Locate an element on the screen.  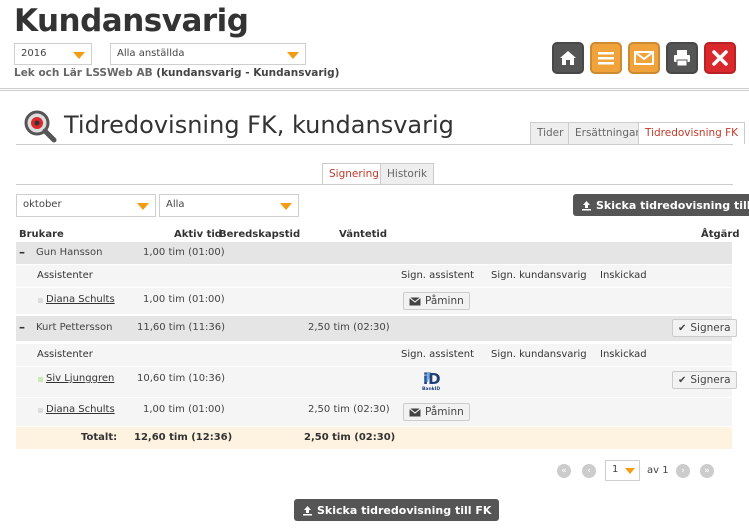
menu-button is located at coordinates (606, 58).